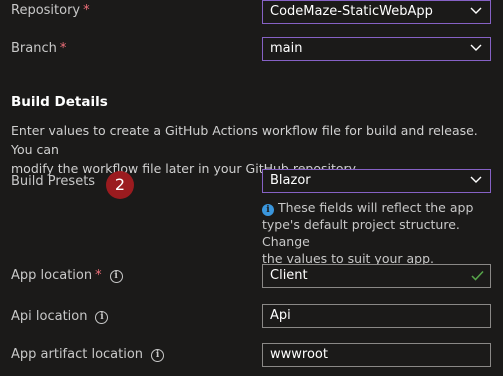 The width and height of the screenshot is (503, 376). I want to click on app-artifact-location-label-text: App artifact location, so click(77, 354).